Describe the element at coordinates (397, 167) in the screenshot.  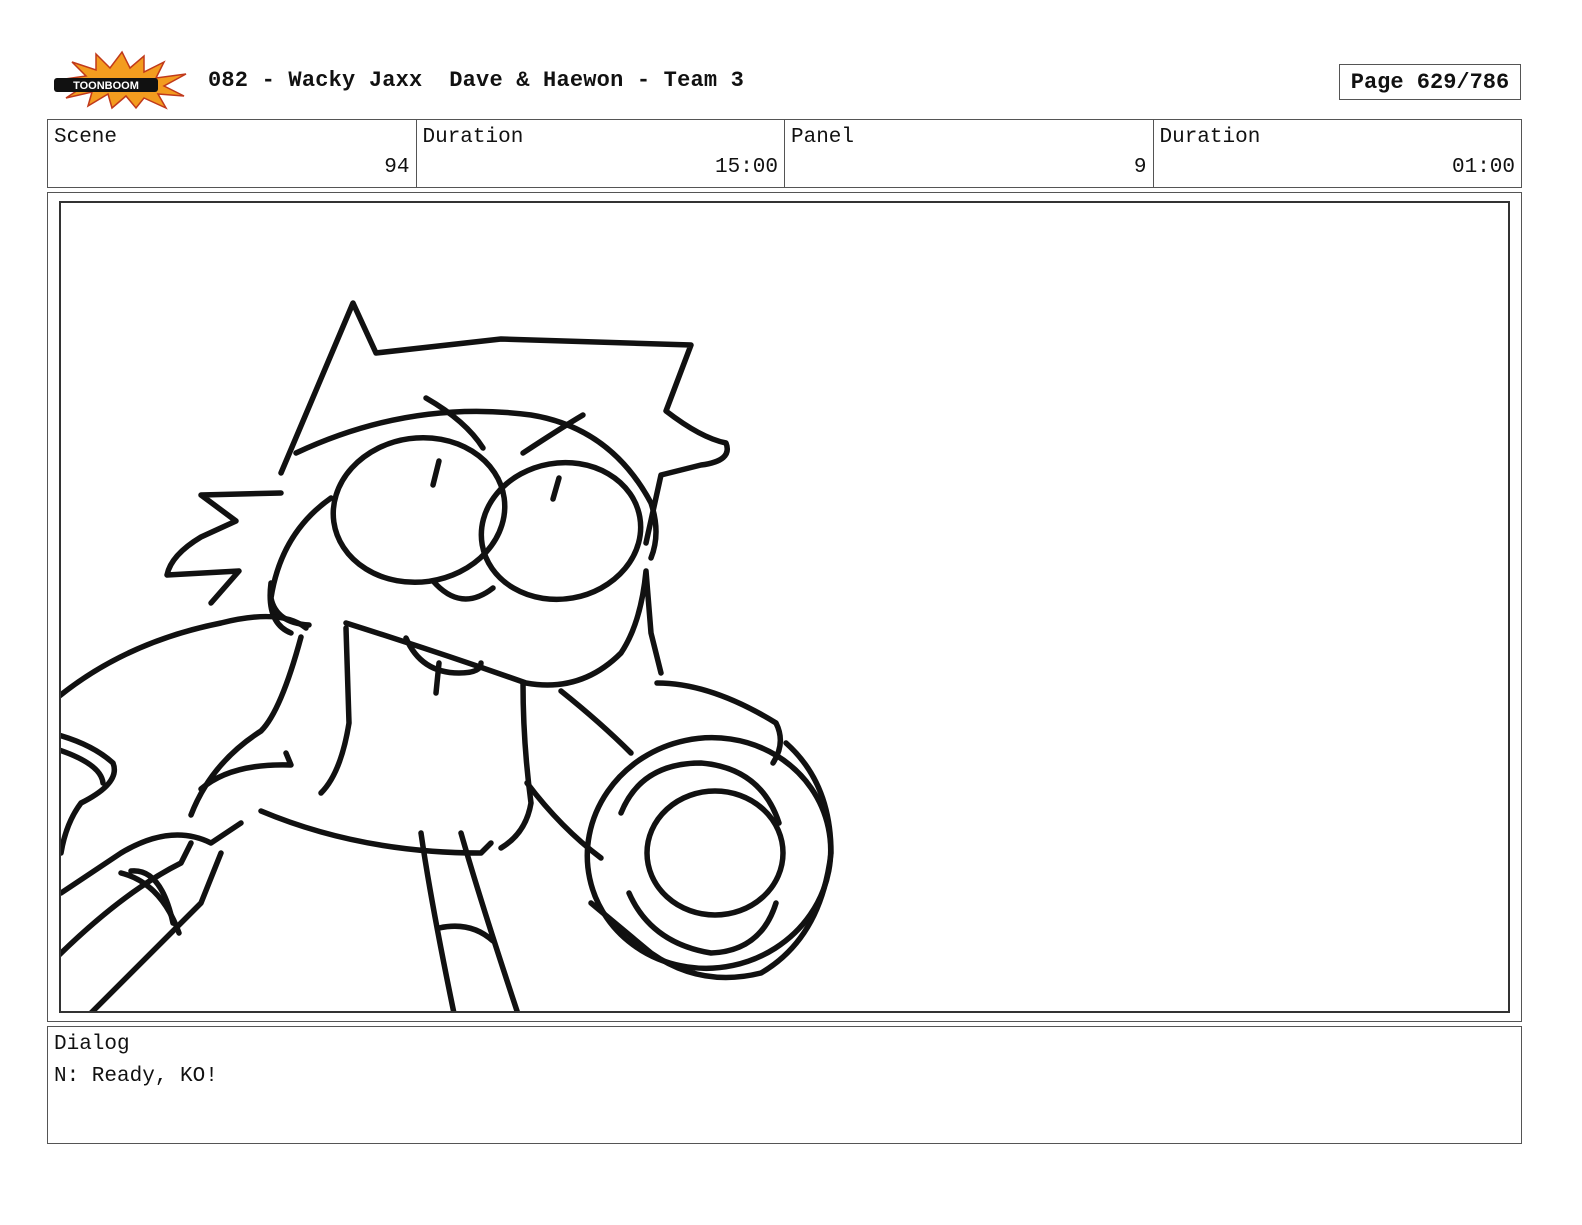
I see `scene-value: 94` at that location.